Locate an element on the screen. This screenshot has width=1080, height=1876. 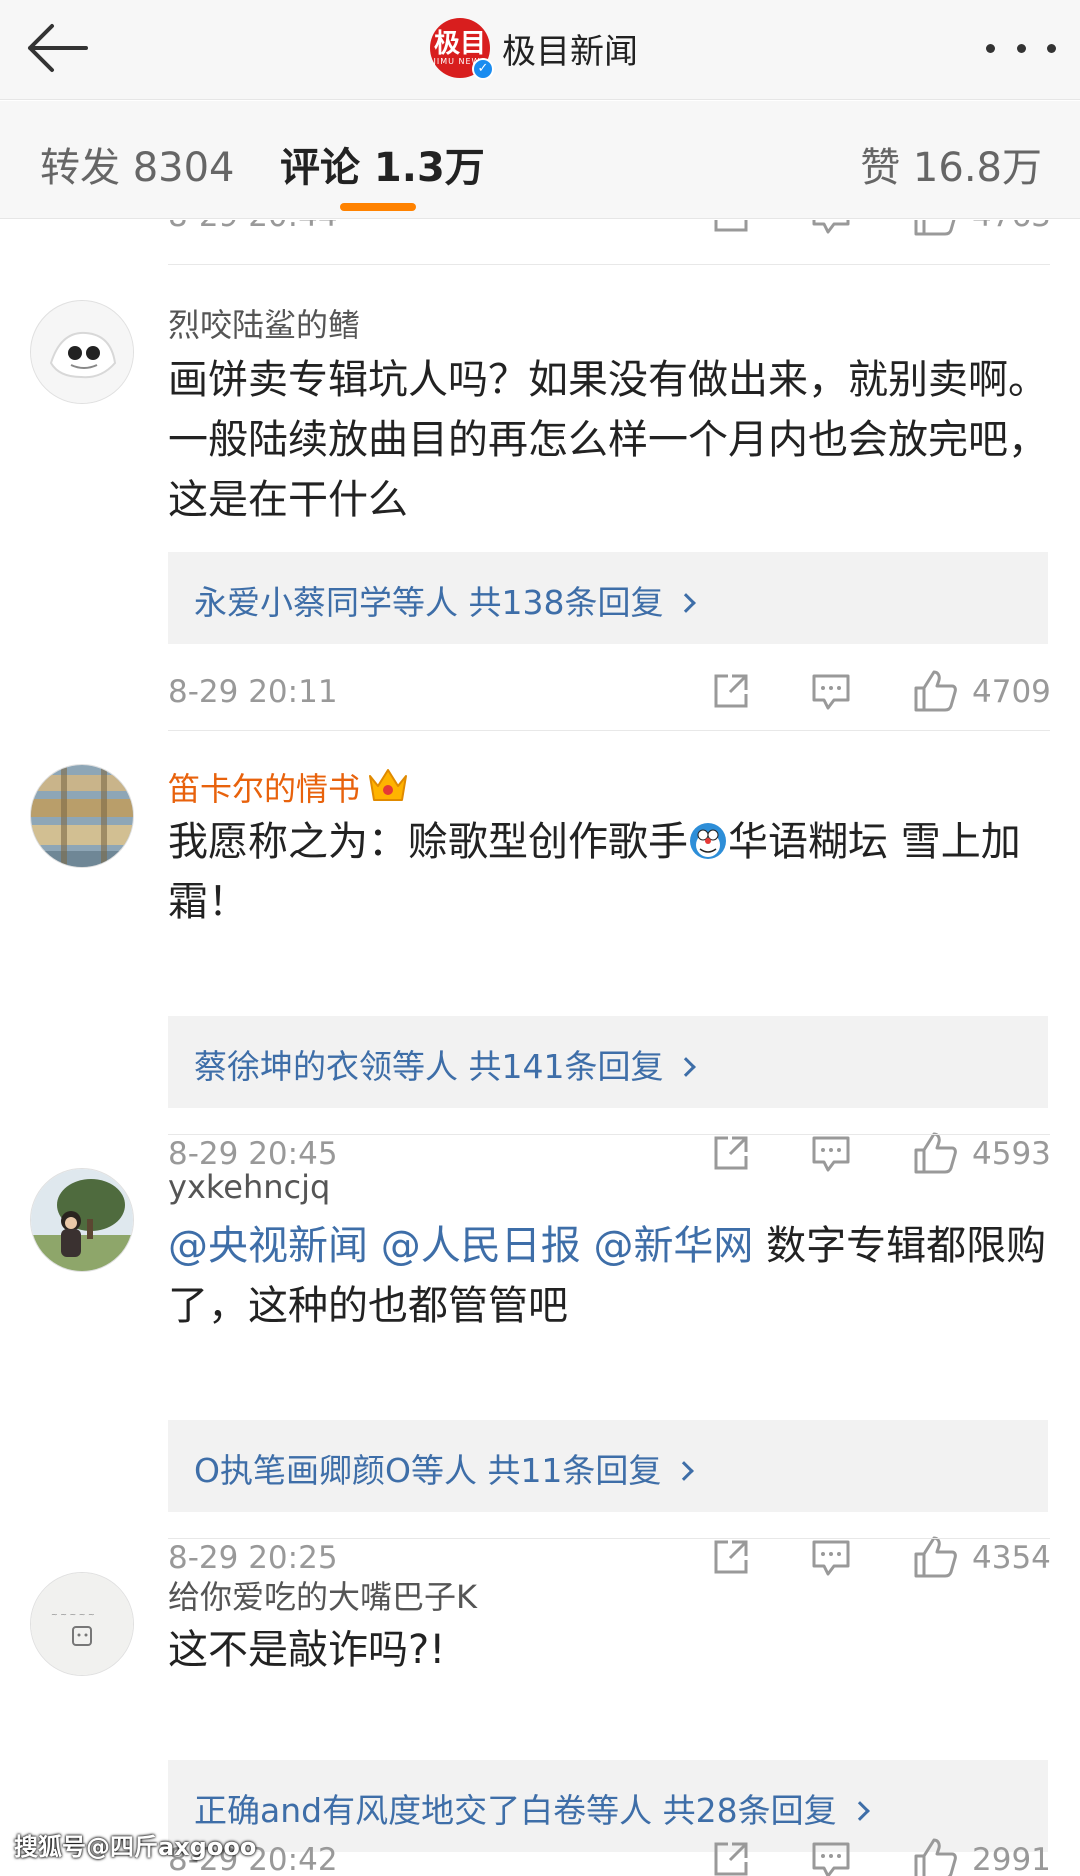
comment-username: yxkehncjq is located at coordinates (249, 1187).